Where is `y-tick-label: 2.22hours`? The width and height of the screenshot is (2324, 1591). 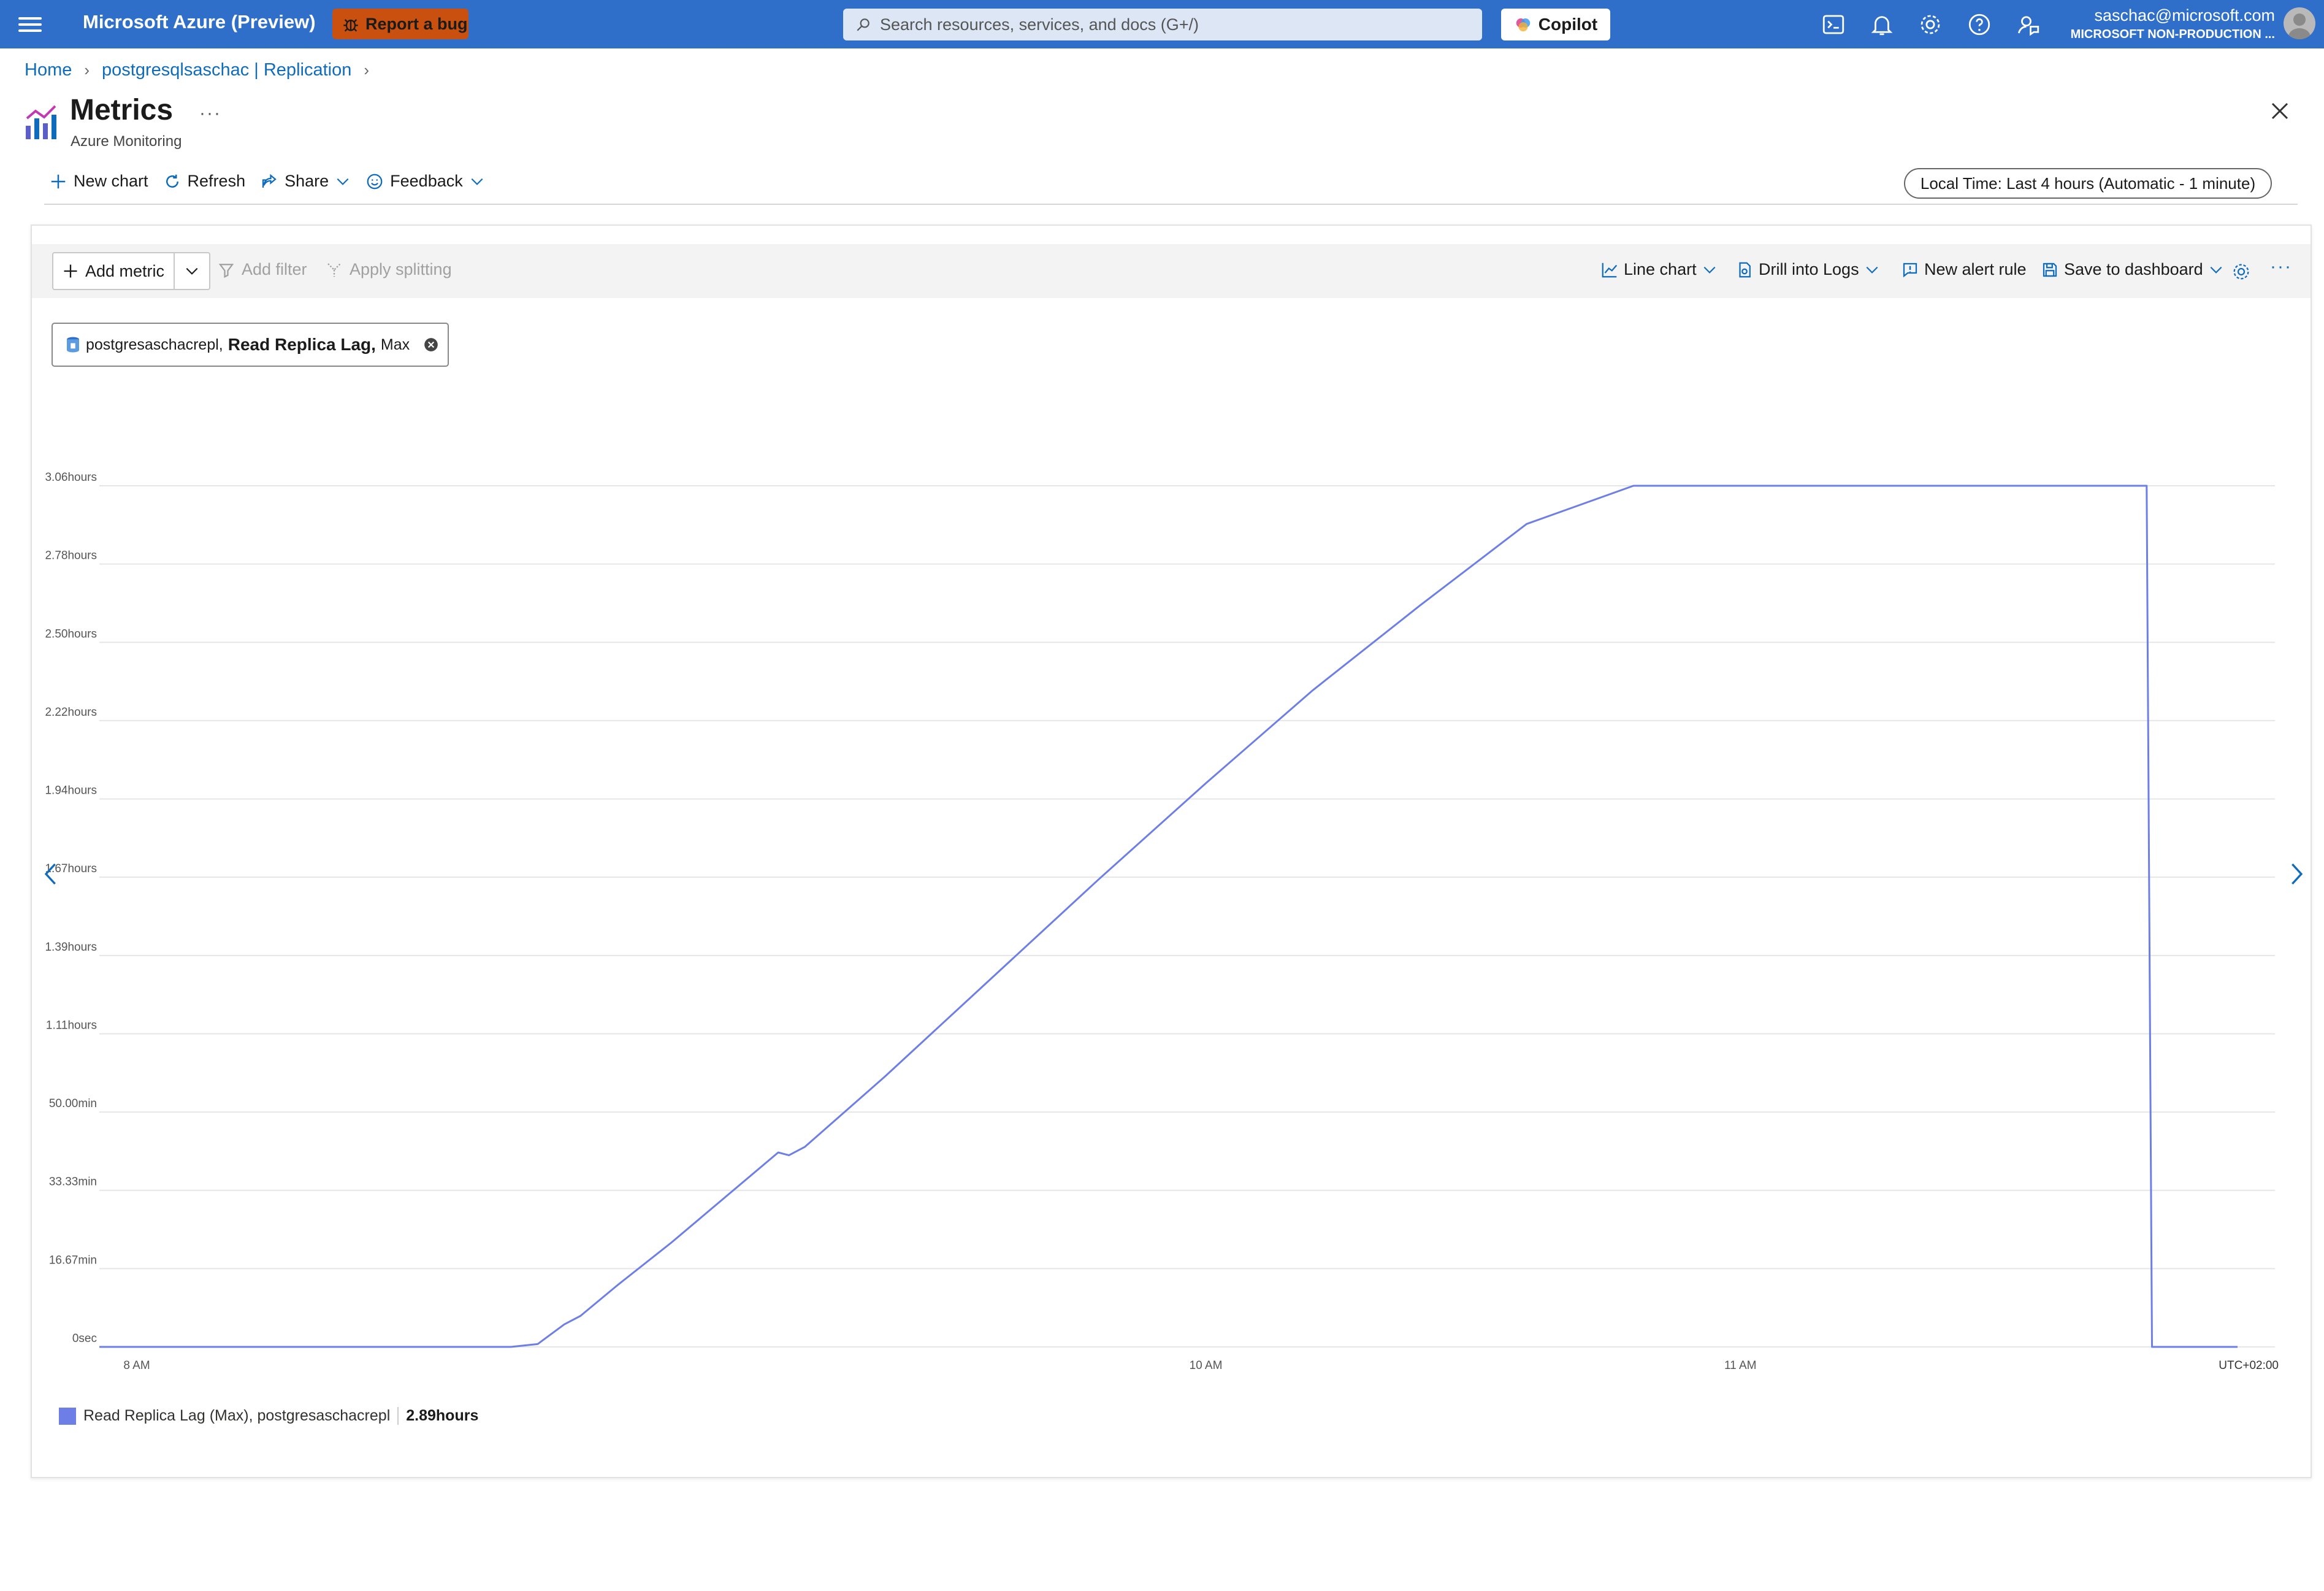 y-tick-label: 2.22hours is located at coordinates (71, 713).